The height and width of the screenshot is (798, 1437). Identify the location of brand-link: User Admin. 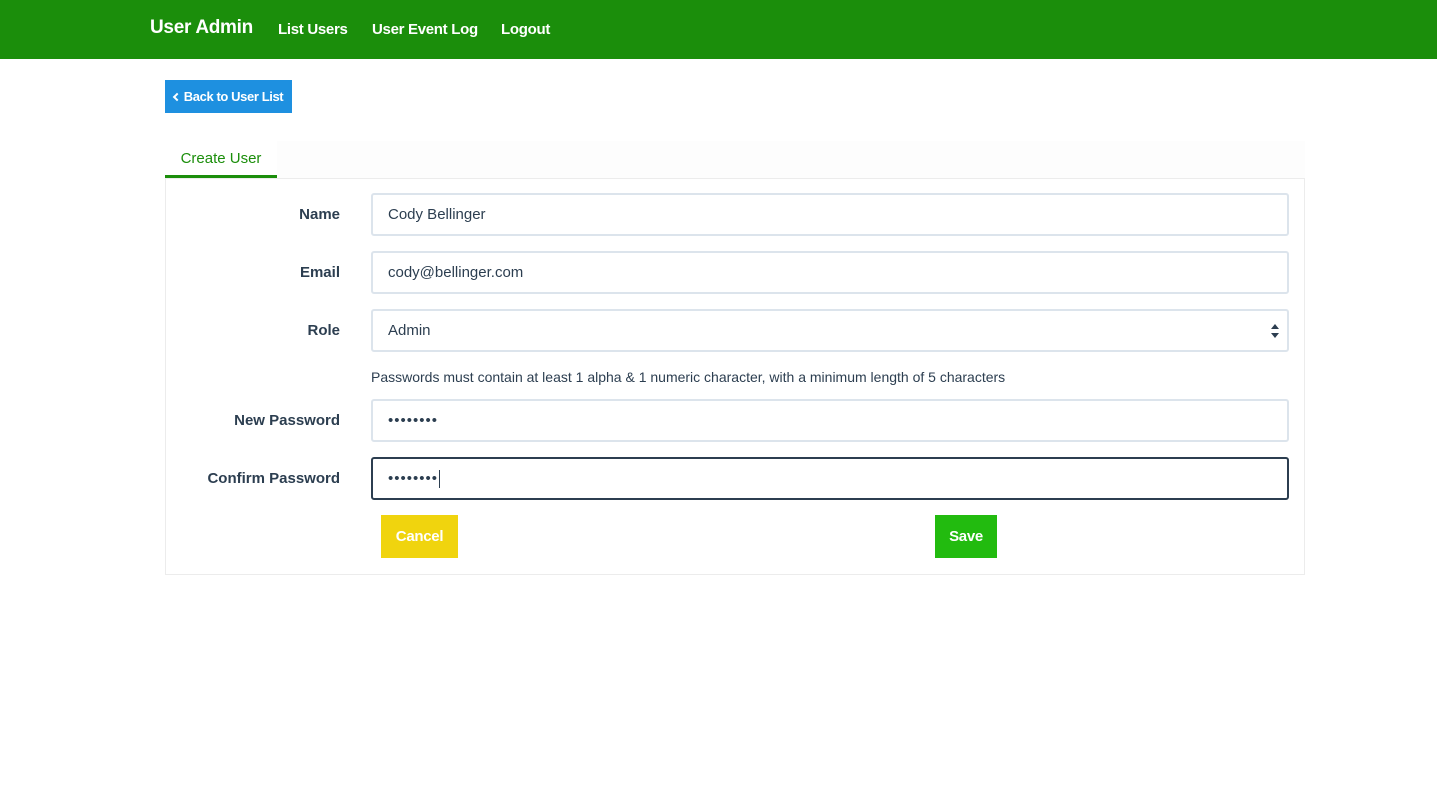
(201, 28).